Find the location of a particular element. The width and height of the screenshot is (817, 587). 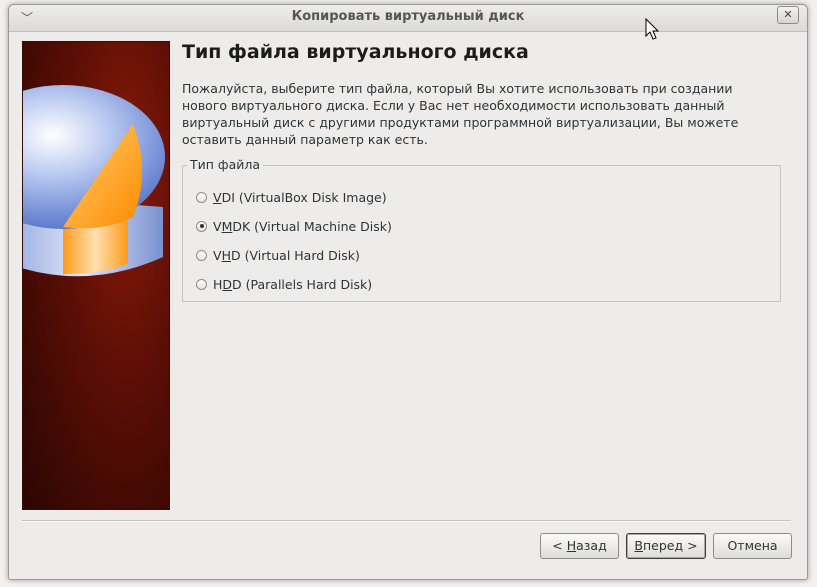

next-label: перед > is located at coordinates (670, 545).